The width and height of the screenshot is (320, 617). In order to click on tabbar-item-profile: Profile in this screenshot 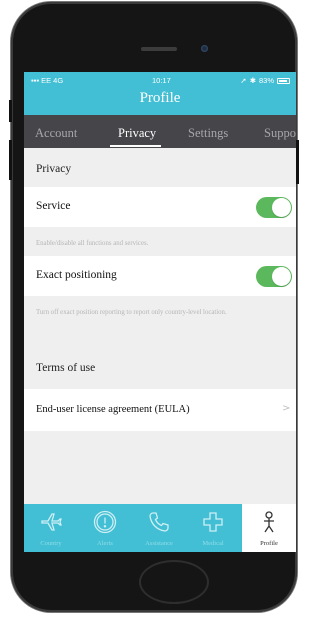, I will do `click(269, 528)`.